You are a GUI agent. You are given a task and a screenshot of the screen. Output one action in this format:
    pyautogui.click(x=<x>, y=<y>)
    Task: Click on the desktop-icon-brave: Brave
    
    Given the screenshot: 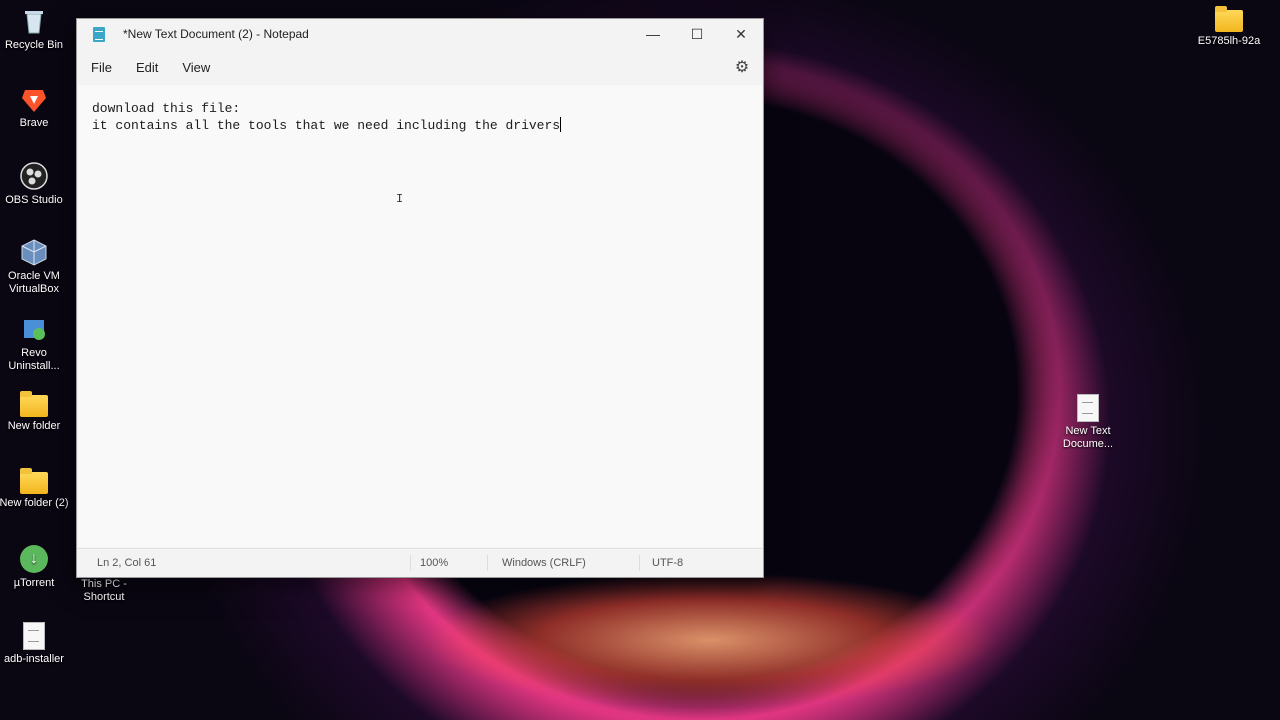 What is the action you would take?
    pyautogui.click(x=35, y=107)
    